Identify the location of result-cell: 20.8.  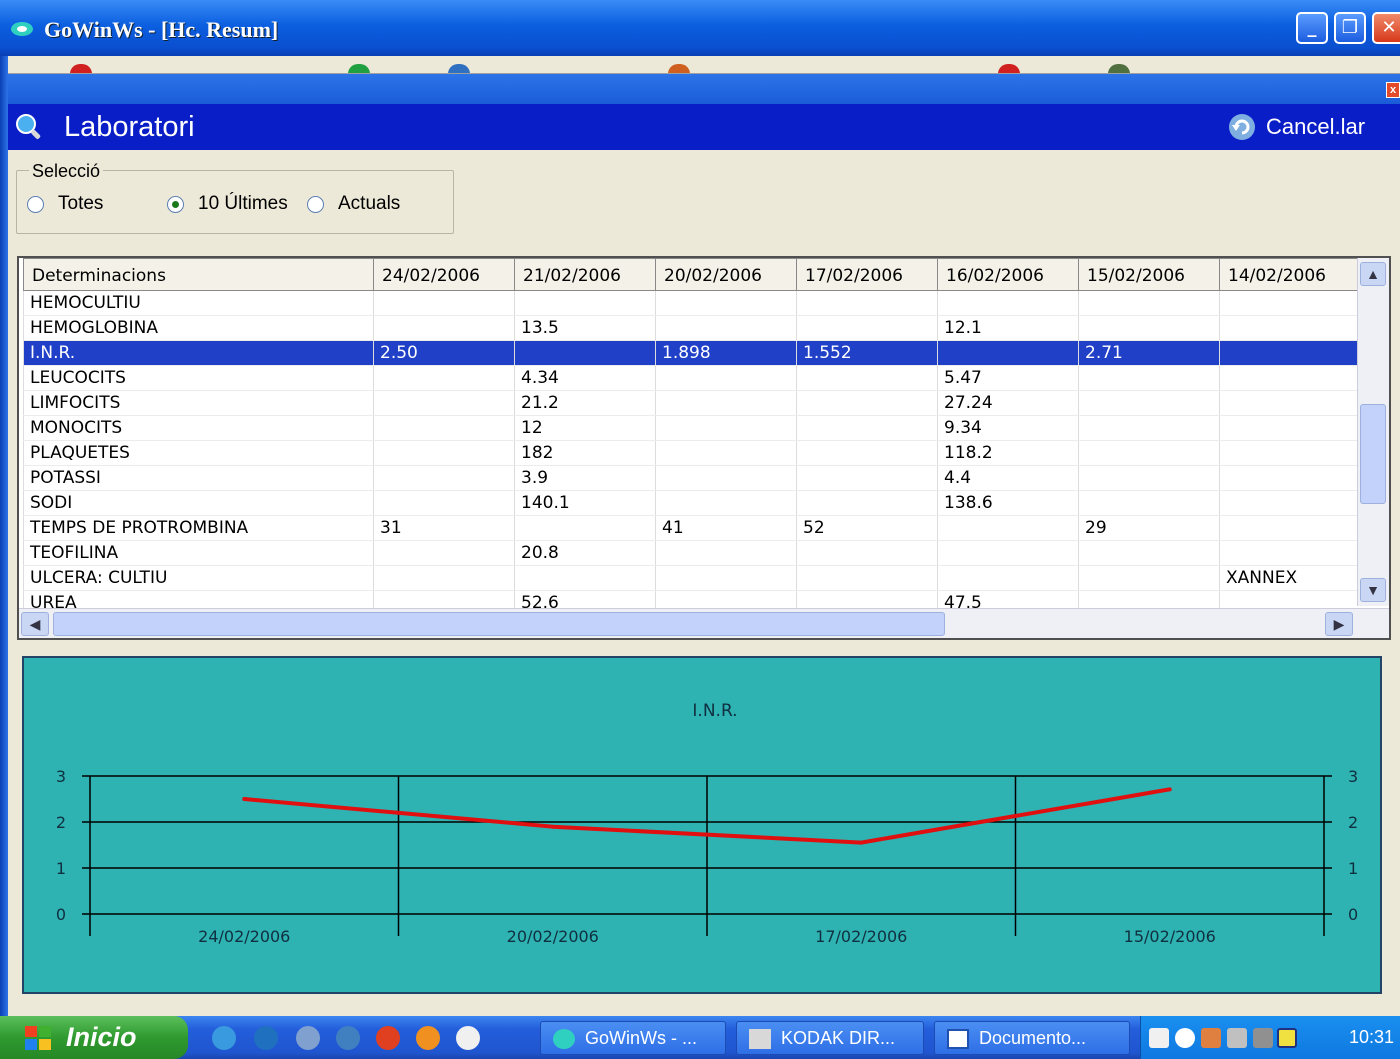
(585, 553).